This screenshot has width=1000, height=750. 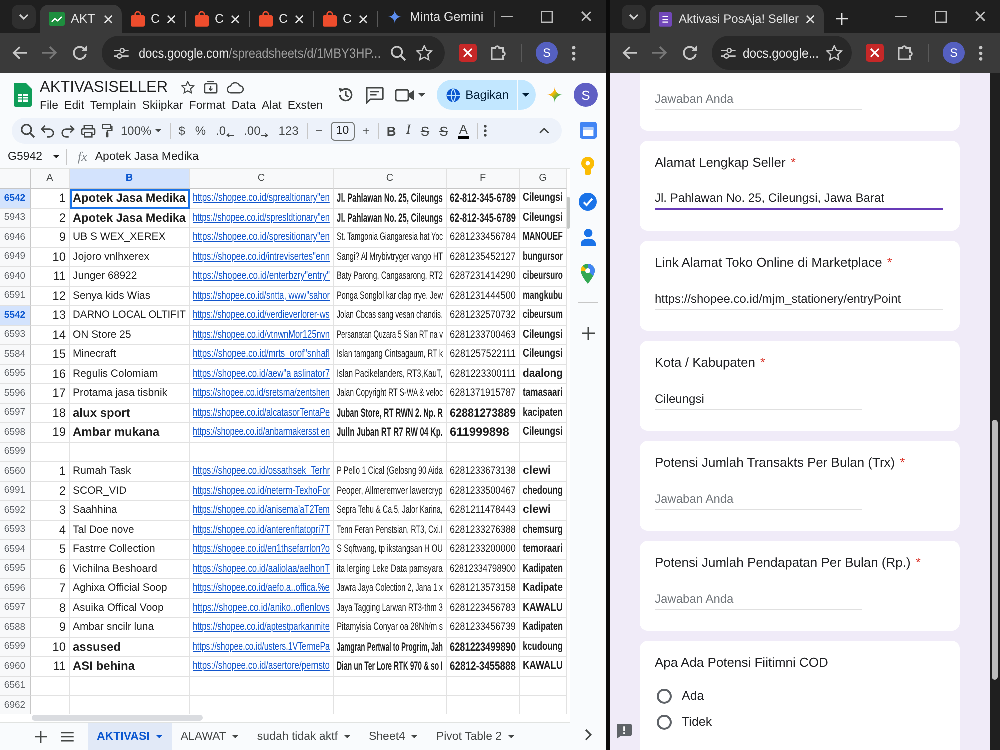 I want to click on row-header: 6592, so click(x=15, y=510).